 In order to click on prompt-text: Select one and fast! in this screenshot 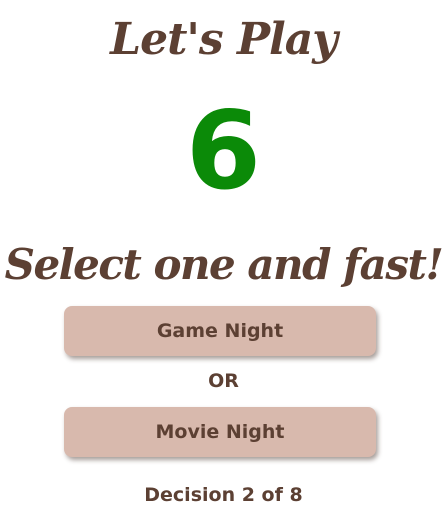, I will do `click(224, 264)`.